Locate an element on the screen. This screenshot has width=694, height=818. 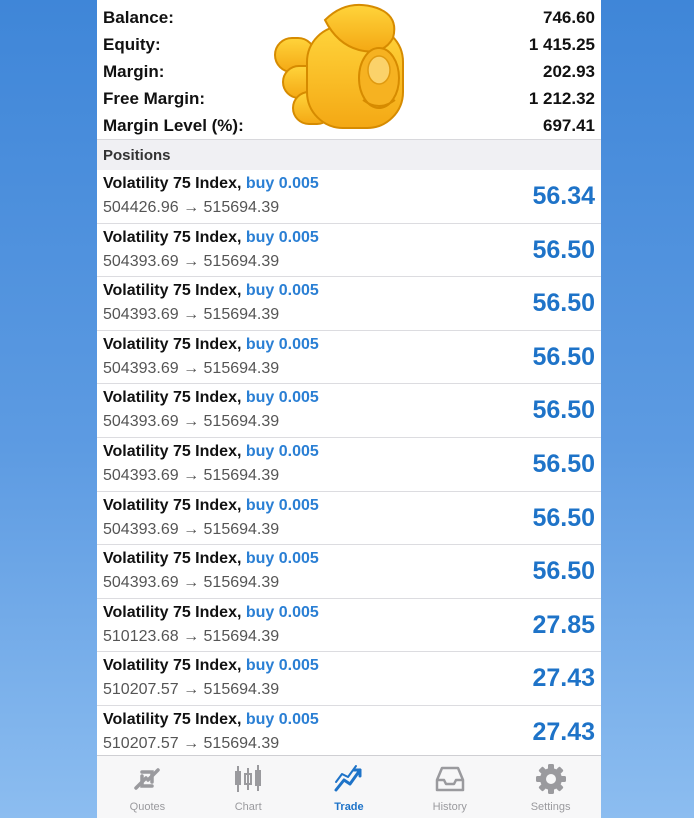
tab-quotes: Quotes is located at coordinates (147, 784).